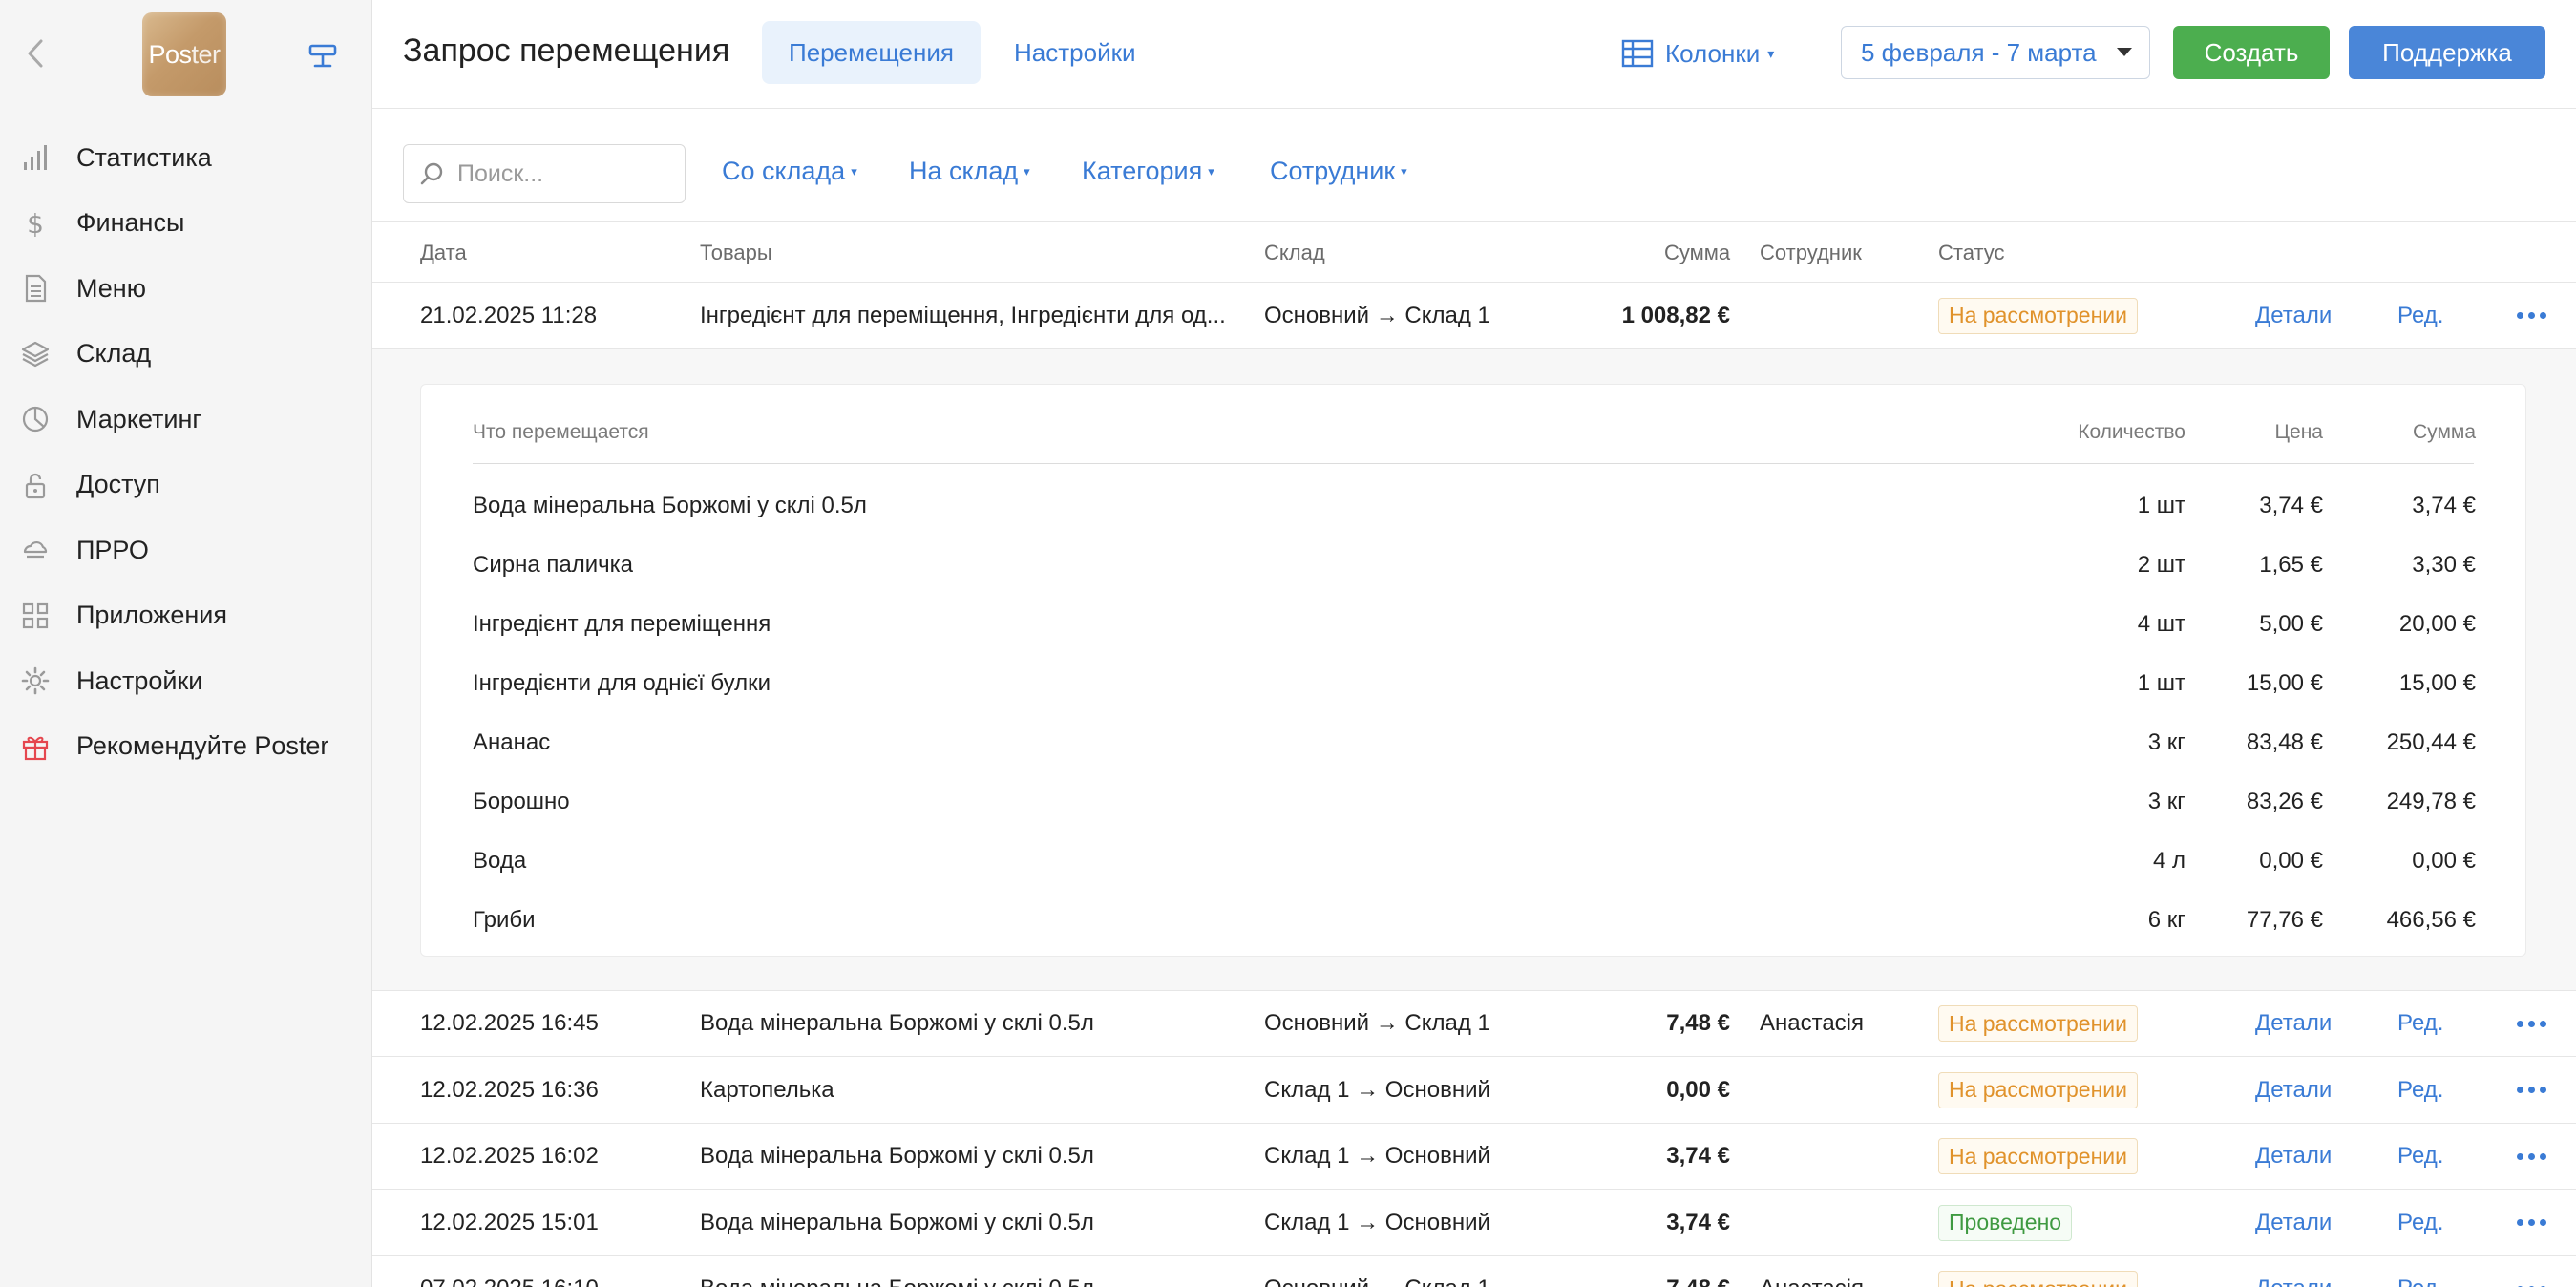 The width and height of the screenshot is (2576, 1287). I want to click on sidebar-item-2: Меню, so click(186, 289).